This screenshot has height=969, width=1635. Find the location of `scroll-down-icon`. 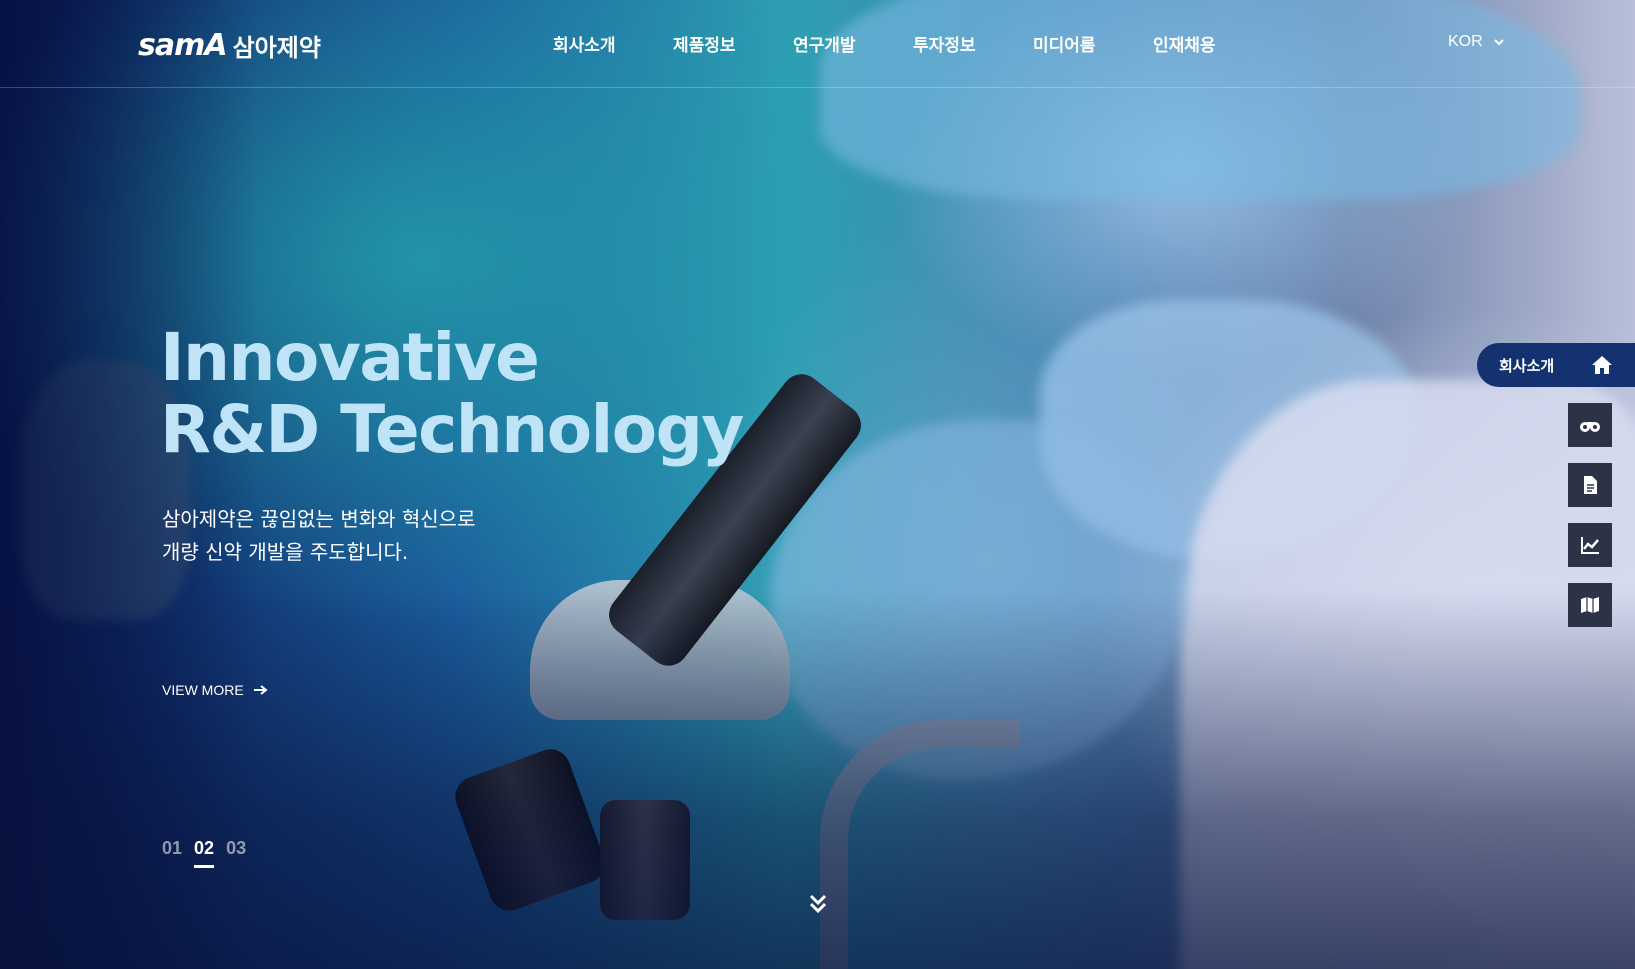

scroll-down-icon is located at coordinates (818, 904).